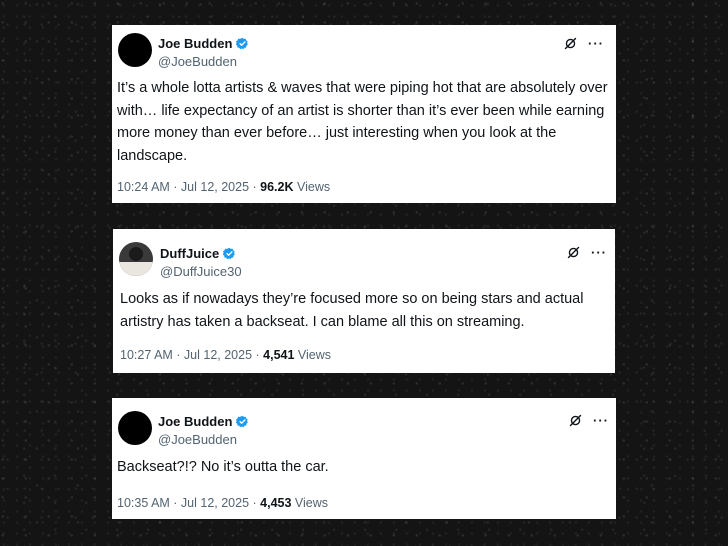 The image size is (728, 546). I want to click on author-handle: @DuffJuice30, so click(201, 271).